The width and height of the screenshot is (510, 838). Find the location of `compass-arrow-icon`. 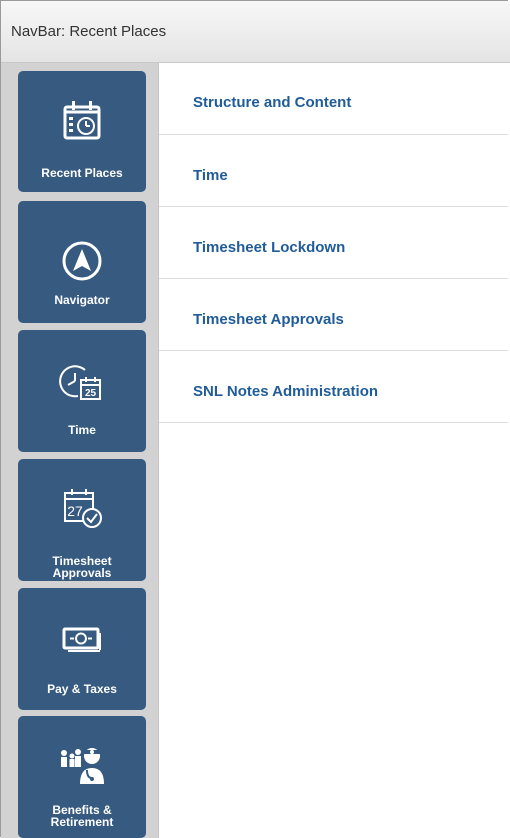

compass-arrow-icon is located at coordinates (82, 261).